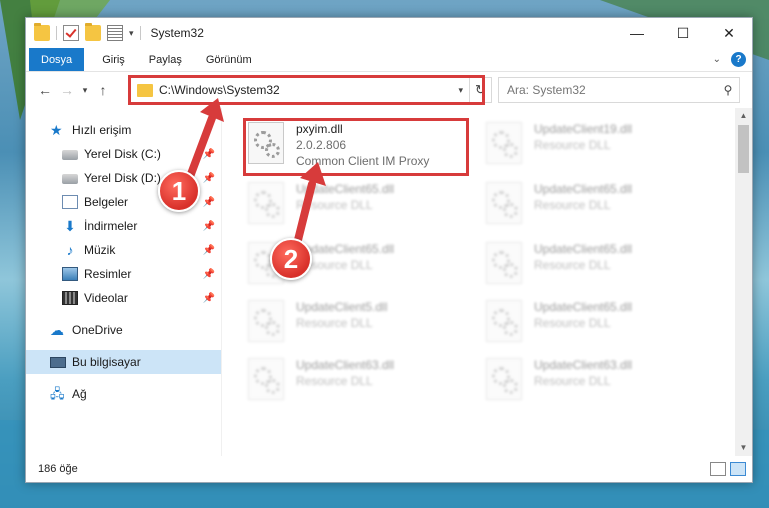 The width and height of the screenshot is (769, 508). I want to click on toolbar-divider, so click(56, 33).